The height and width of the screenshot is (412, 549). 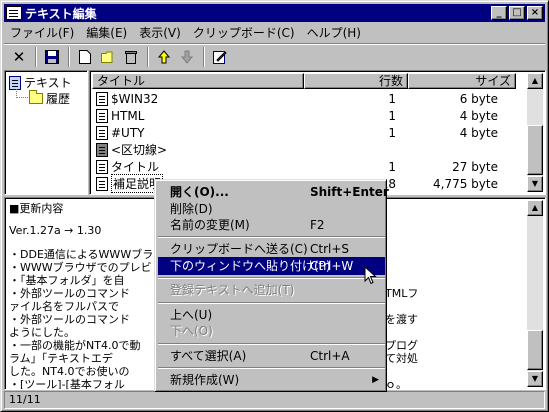 I want to click on list-item: <区切線>, so click(x=298, y=149).